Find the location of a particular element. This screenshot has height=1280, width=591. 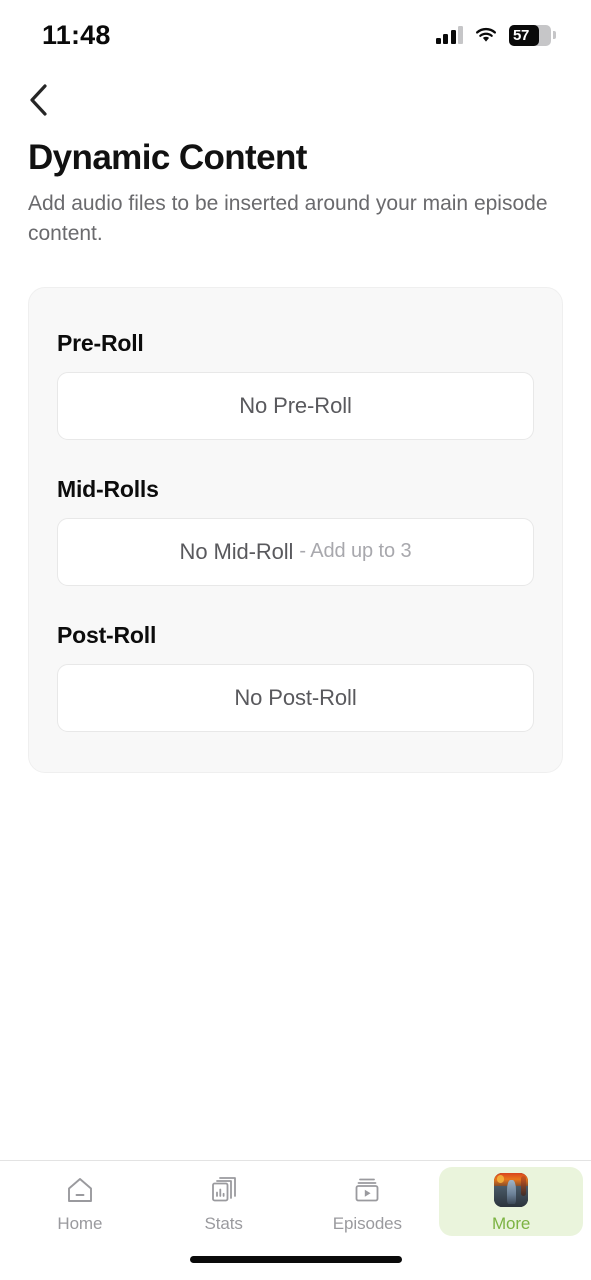

mid-roll-slot: No Mid-Roll - Add up to 3 is located at coordinates (295, 551).